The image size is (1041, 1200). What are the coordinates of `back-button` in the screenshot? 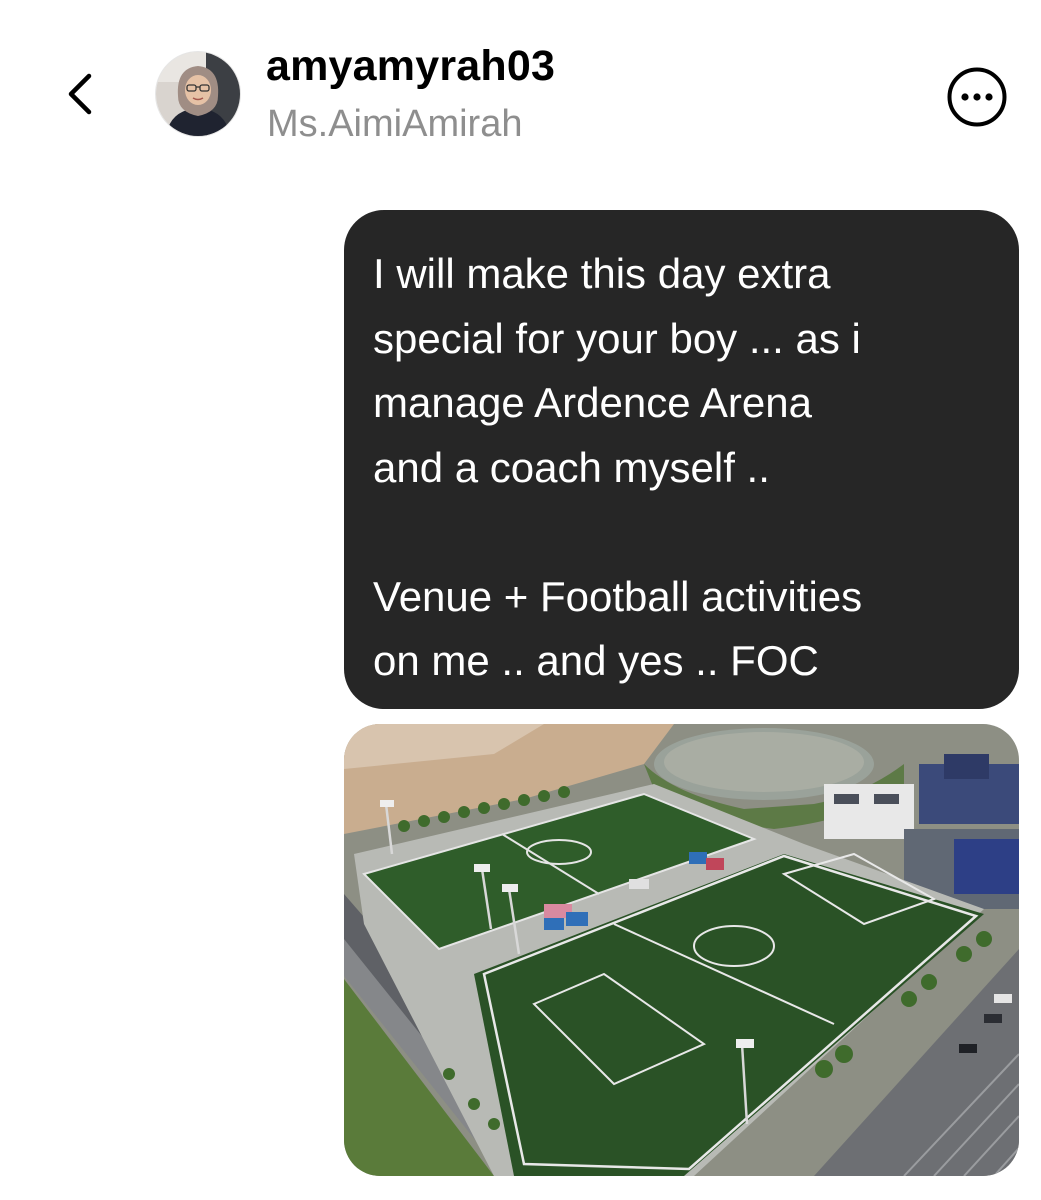 It's located at (80, 94).